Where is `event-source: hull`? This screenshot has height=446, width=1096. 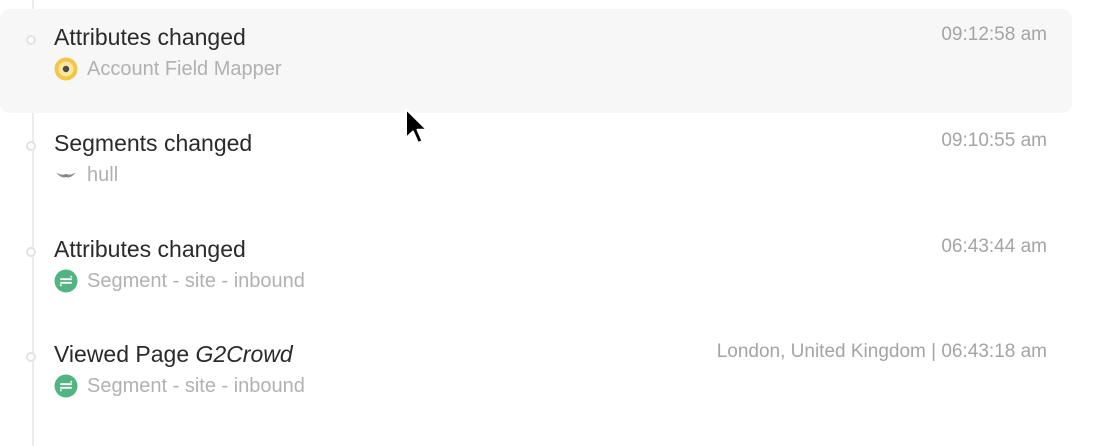
event-source: hull is located at coordinates (86, 175).